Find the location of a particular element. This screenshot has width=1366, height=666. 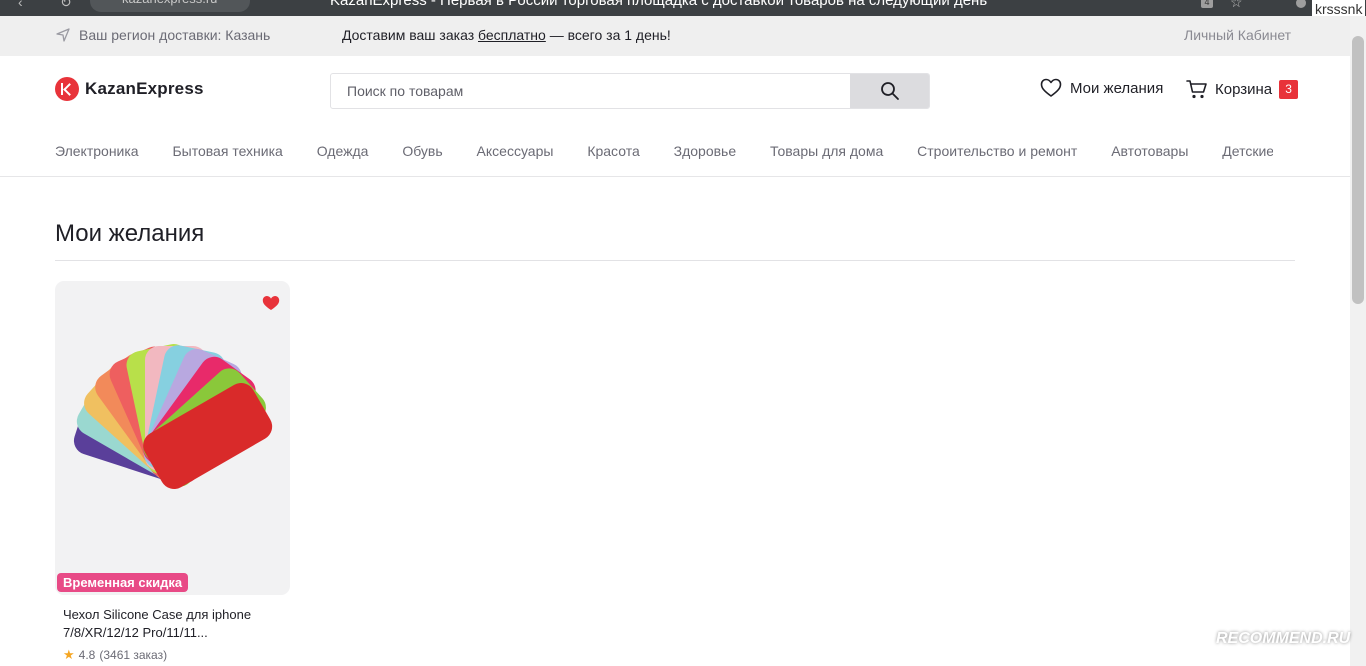

category-item: Товары для дома is located at coordinates (826, 151).